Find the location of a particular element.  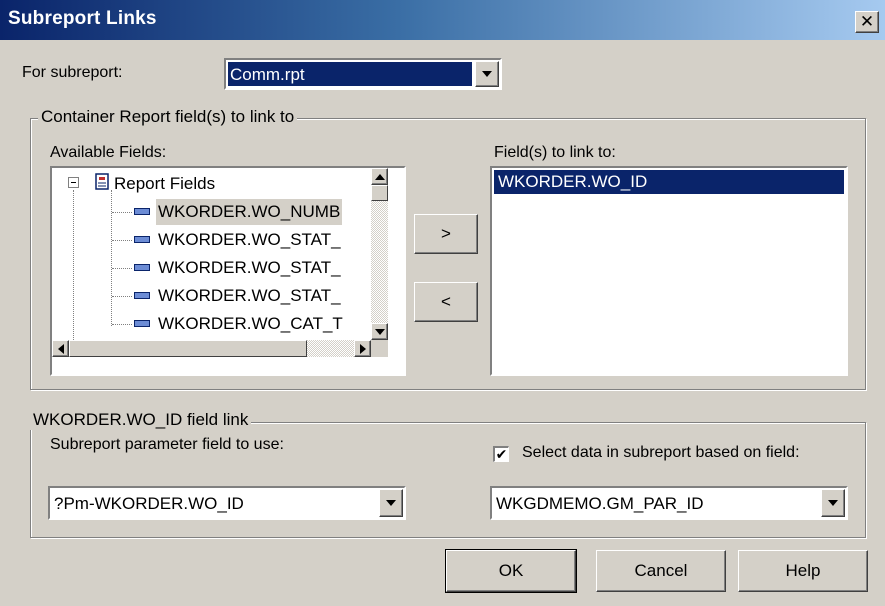

linked-fields-label: Field(s) to link to: is located at coordinates (555, 152).